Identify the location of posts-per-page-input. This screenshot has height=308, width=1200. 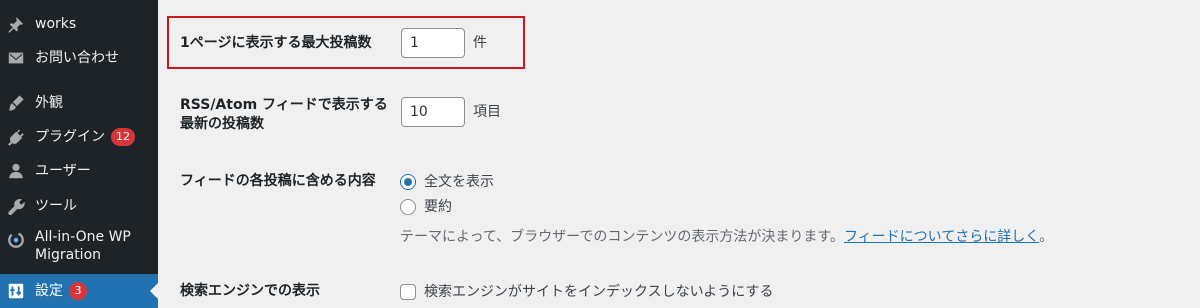
(433, 43).